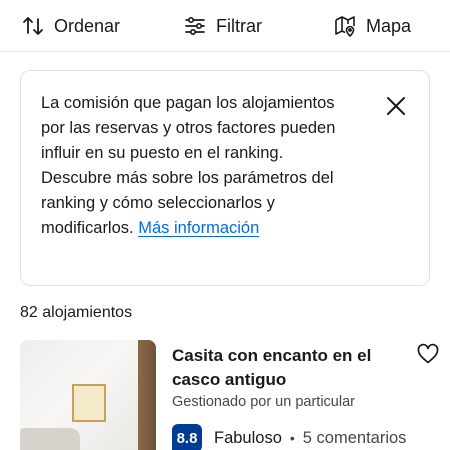 The image size is (450, 450). Describe the element at coordinates (87, 25) in the screenshot. I see `sort-label: Ordenar` at that location.